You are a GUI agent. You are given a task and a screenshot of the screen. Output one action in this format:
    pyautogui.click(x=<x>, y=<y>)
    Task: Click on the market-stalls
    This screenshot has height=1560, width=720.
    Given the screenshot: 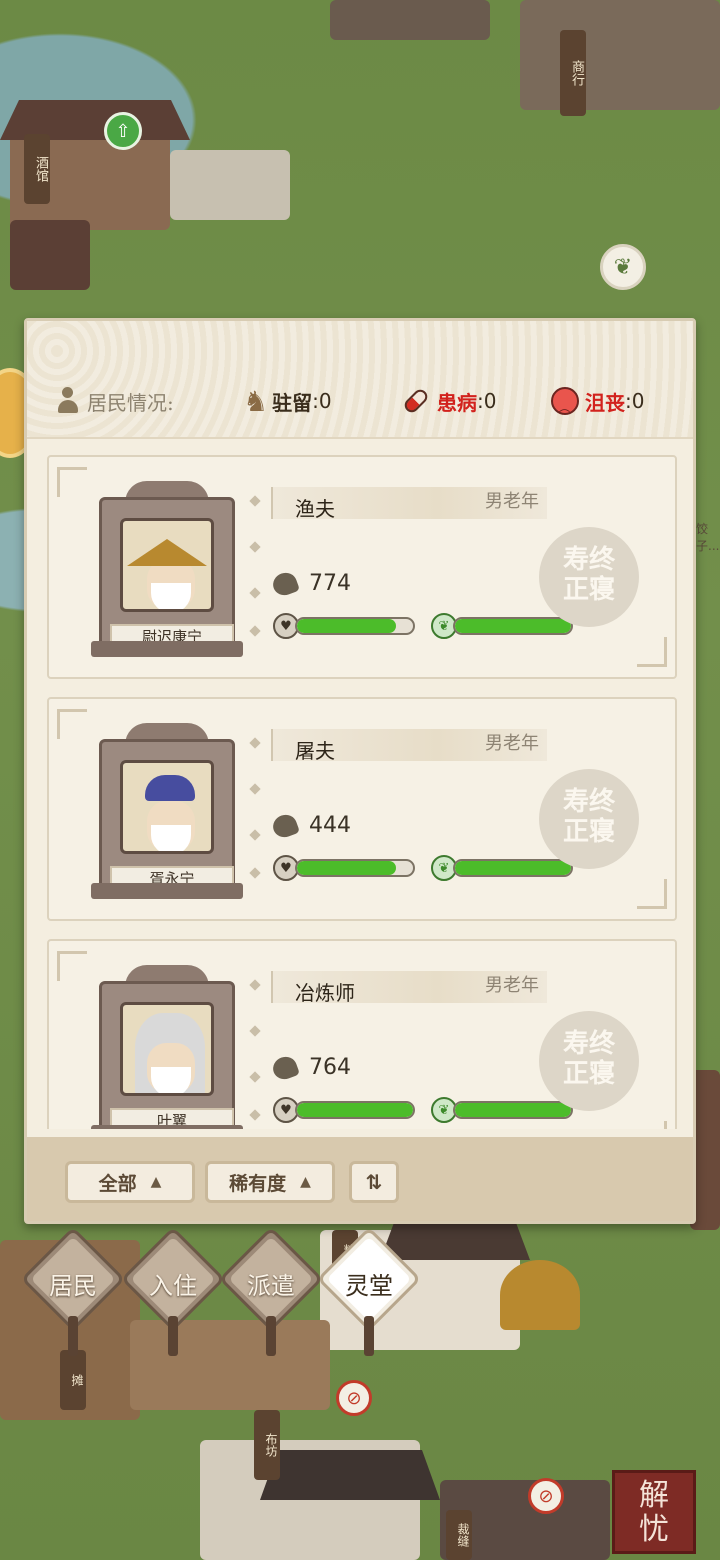 What is the action you would take?
    pyautogui.click(x=230, y=1365)
    